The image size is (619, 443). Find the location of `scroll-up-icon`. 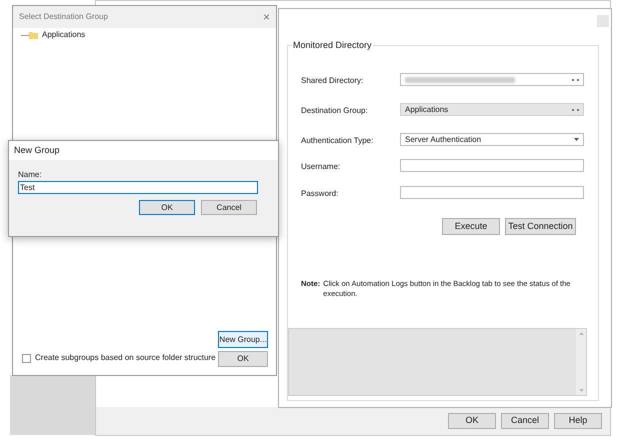

scroll-up-icon is located at coordinates (581, 333).